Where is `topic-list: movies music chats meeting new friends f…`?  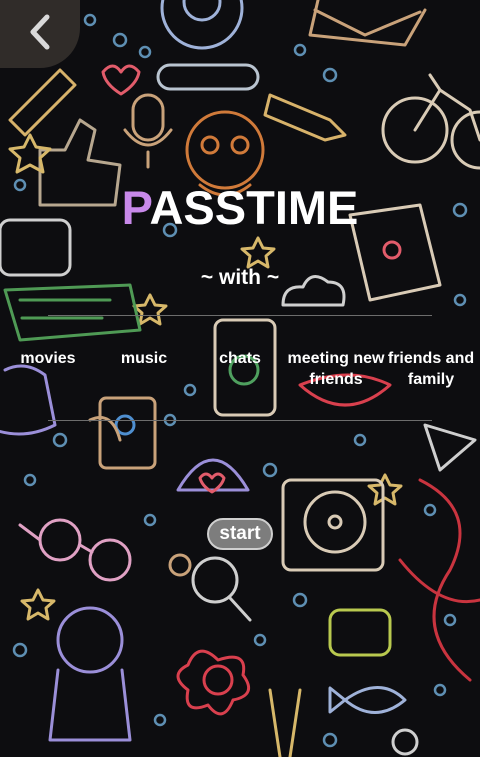
topic-list: movies music chats meeting new friends f… is located at coordinates (240, 370).